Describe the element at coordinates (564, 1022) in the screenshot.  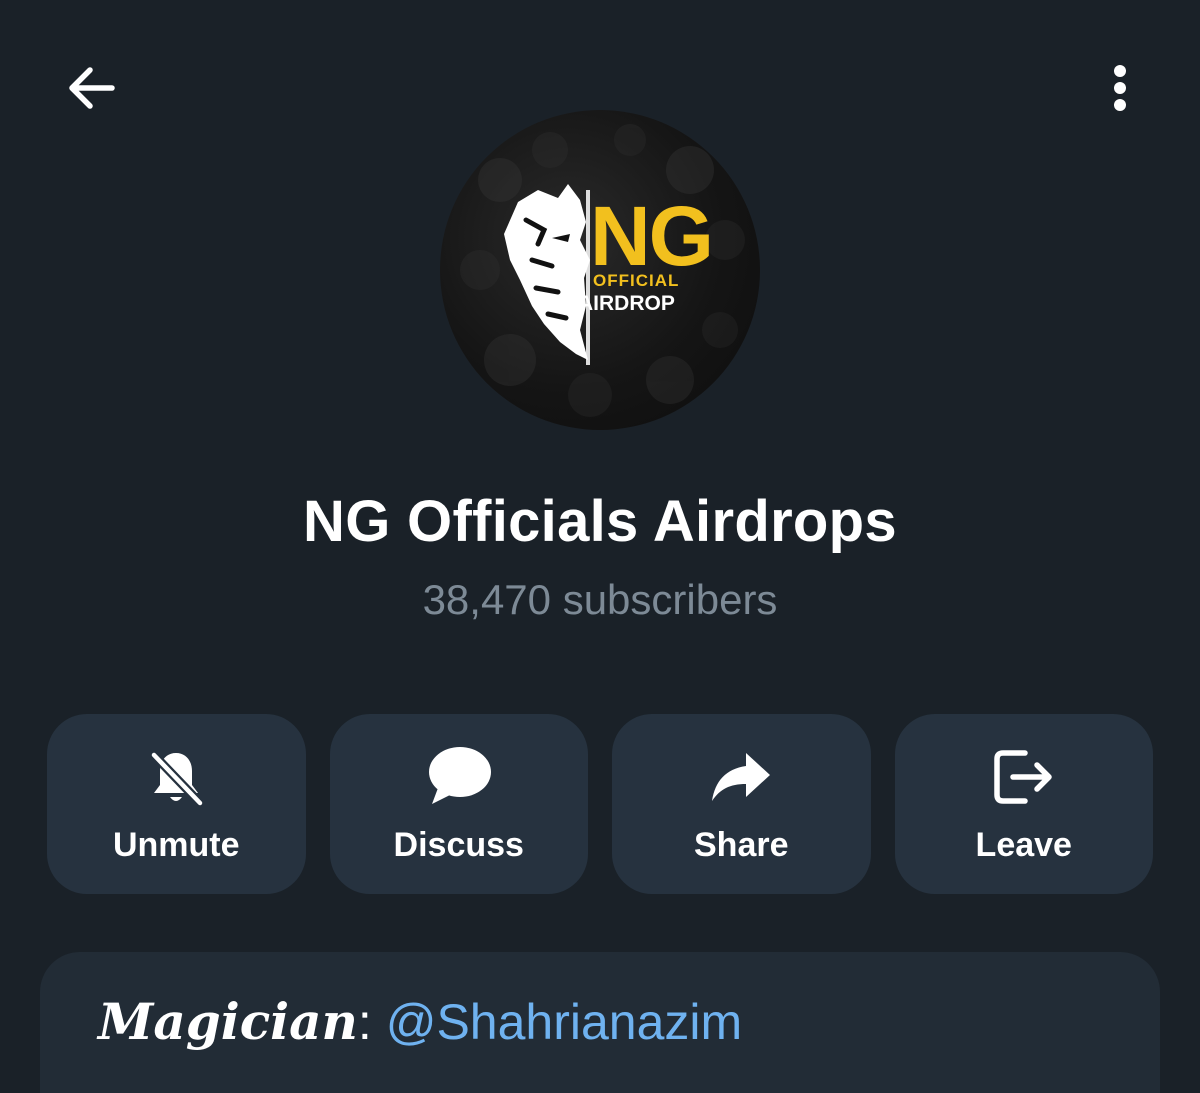
I see `username-link: @Shahrianazim` at that location.